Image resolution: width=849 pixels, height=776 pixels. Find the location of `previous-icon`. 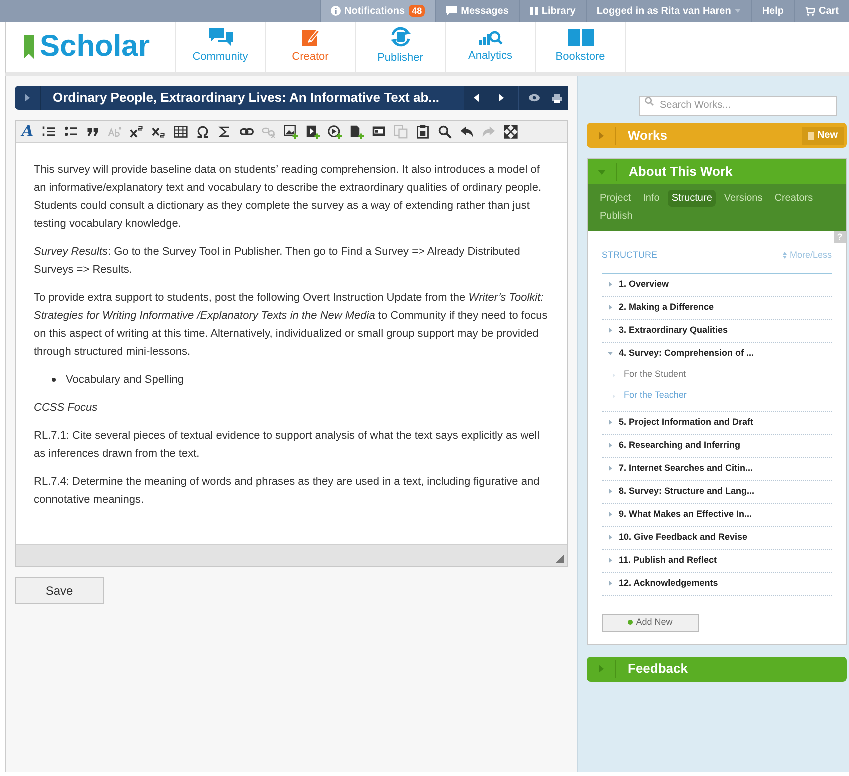

previous-icon is located at coordinates (476, 98).